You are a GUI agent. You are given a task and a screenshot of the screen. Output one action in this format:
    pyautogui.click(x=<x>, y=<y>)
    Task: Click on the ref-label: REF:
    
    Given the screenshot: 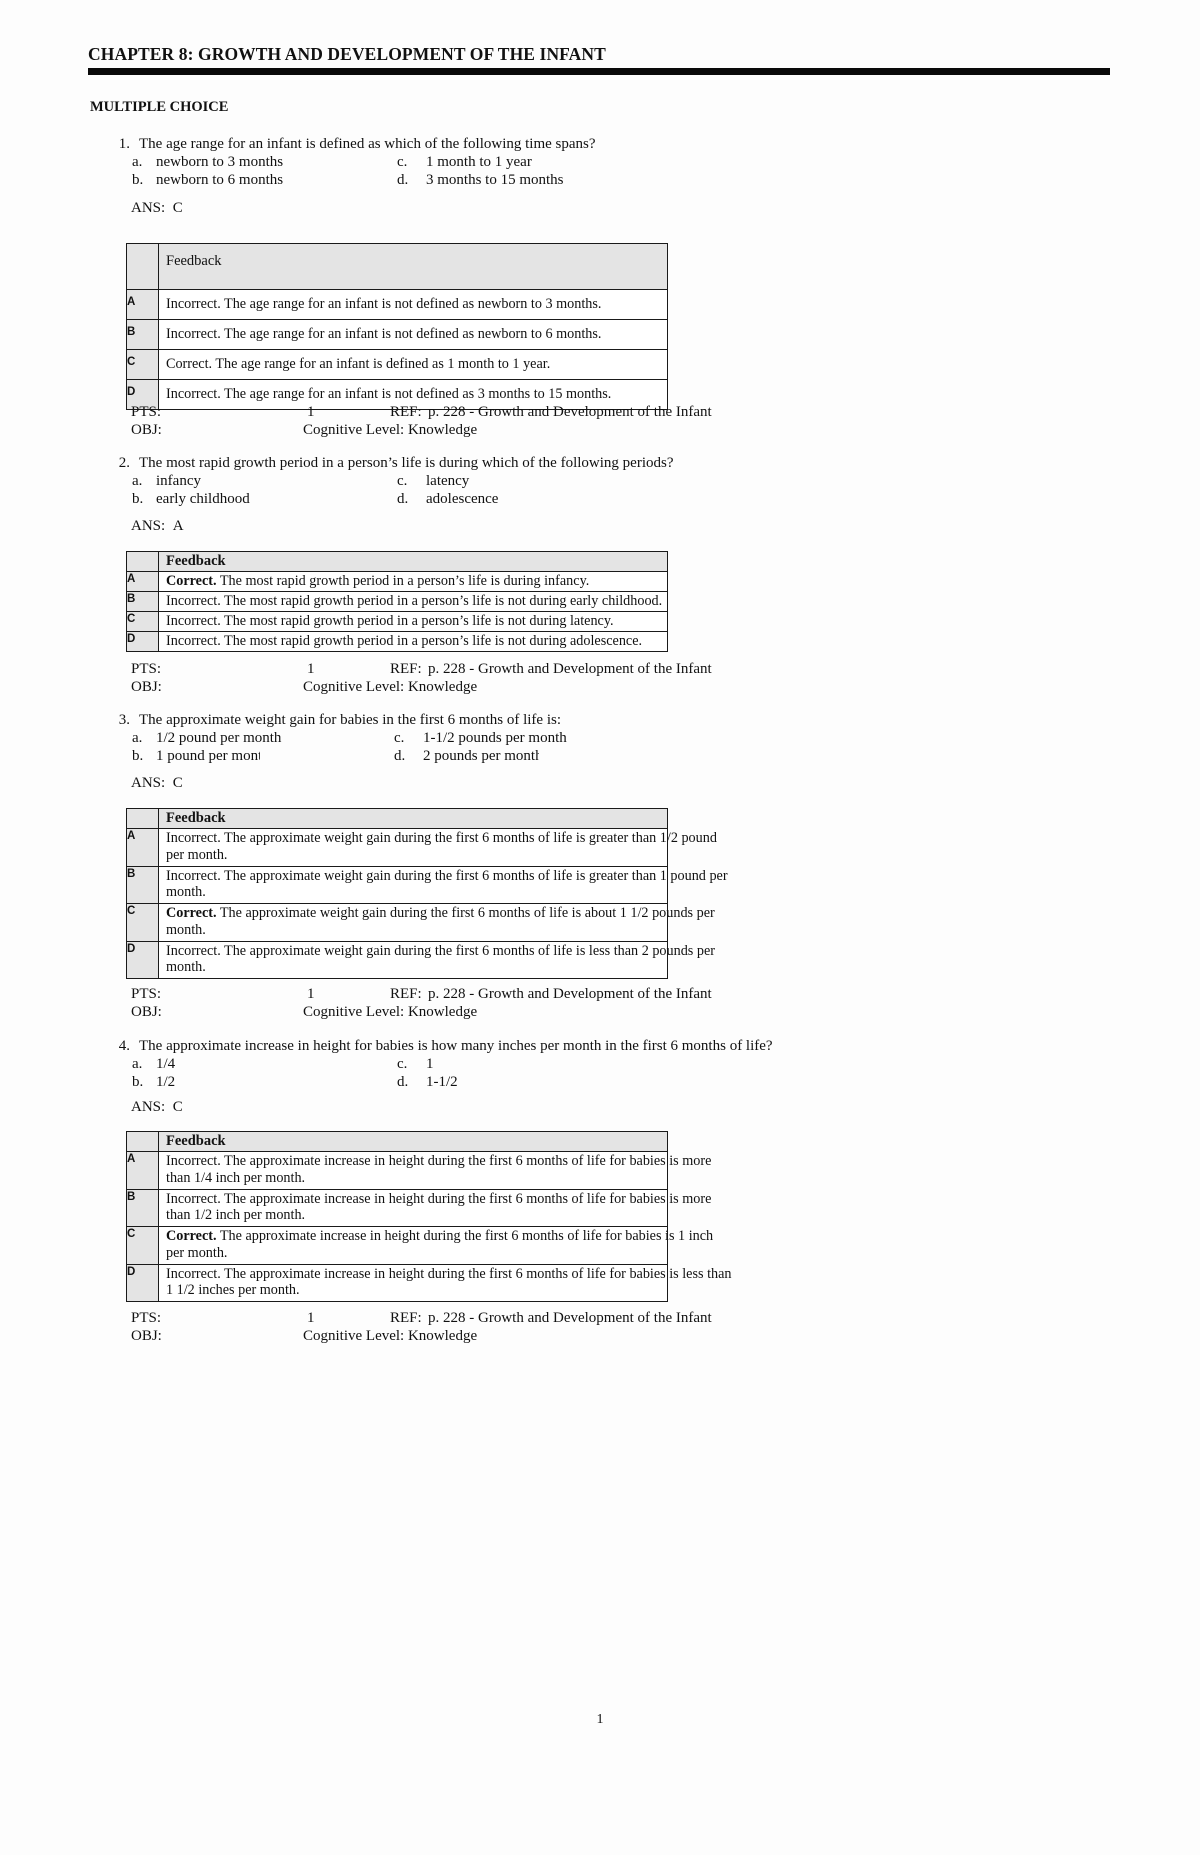 What is the action you would take?
    pyautogui.click(x=406, y=1318)
    